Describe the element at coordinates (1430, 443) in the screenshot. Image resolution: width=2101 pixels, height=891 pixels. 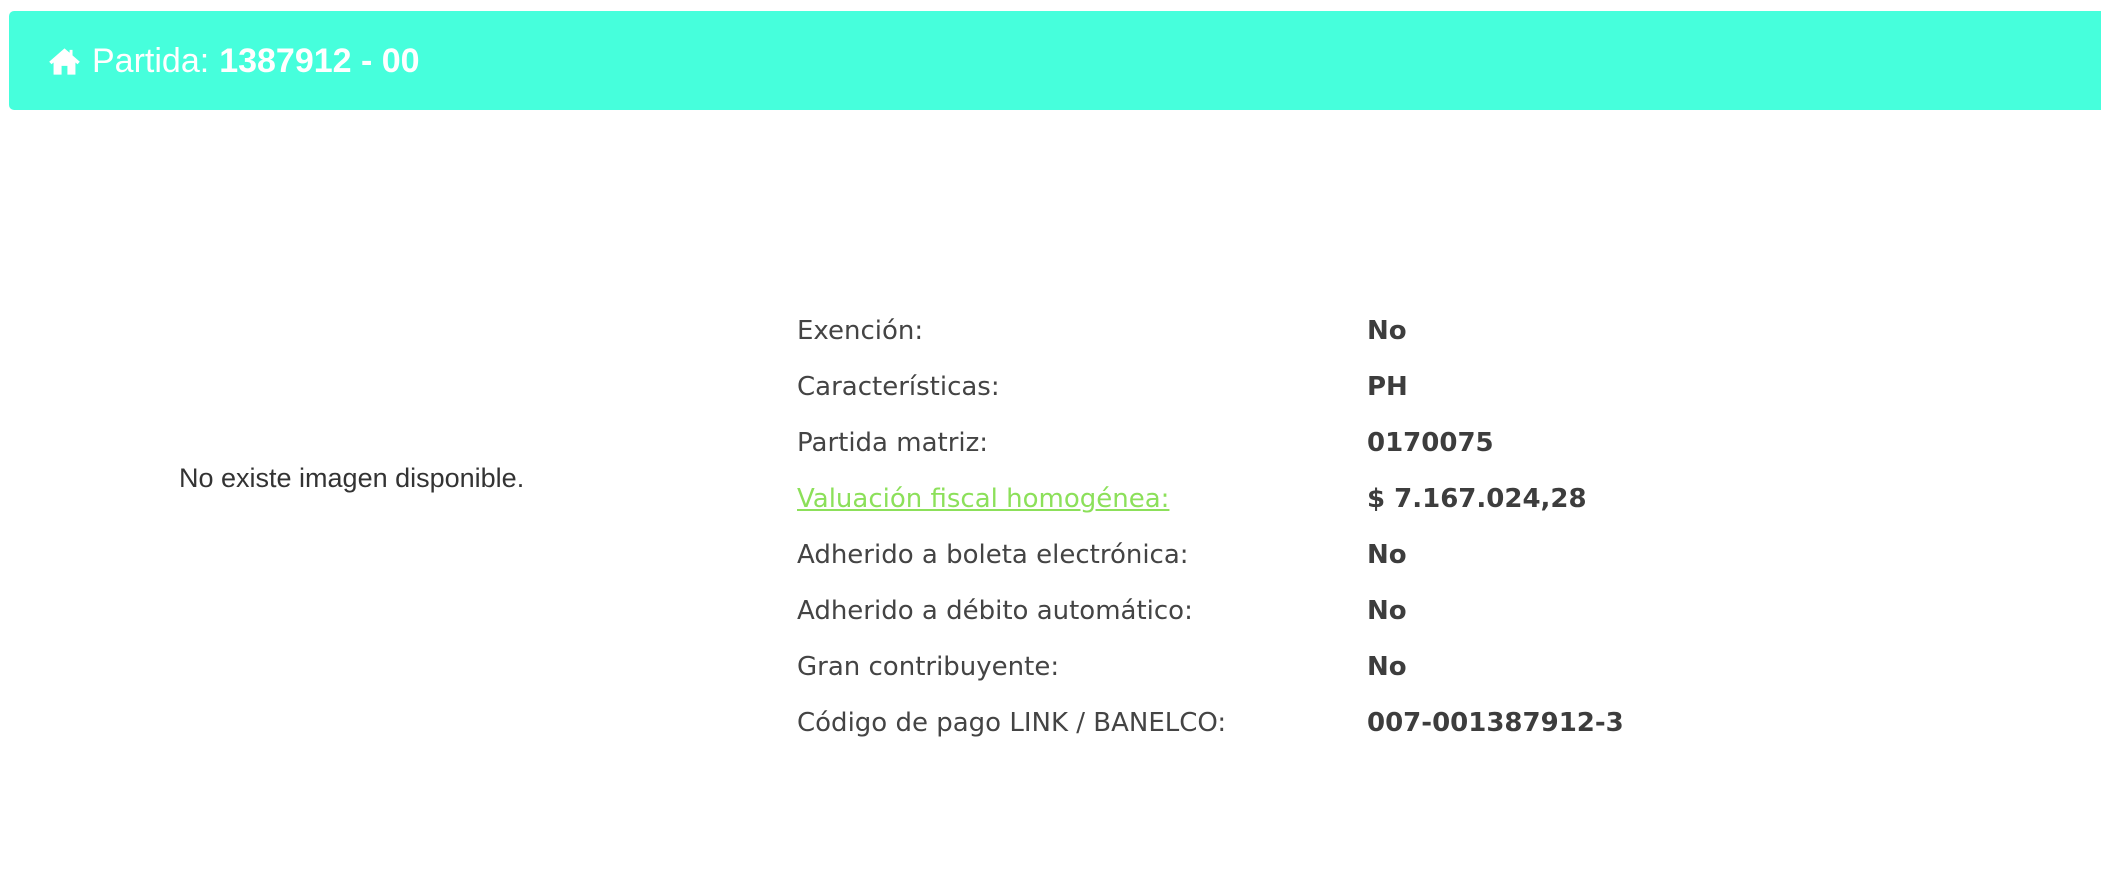
I see `detail-value: 0170075` at that location.